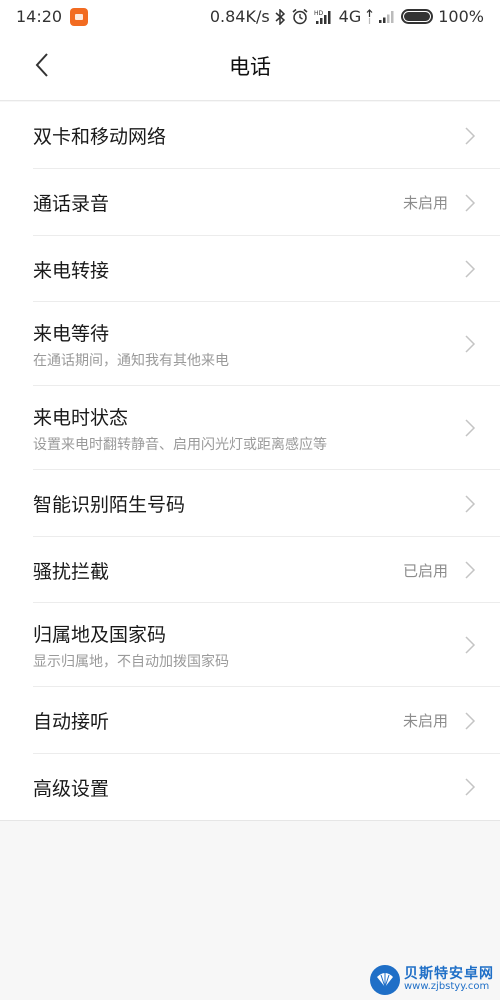 This screenshot has width=500, height=1000. I want to click on shell-logo-icon, so click(385, 980).